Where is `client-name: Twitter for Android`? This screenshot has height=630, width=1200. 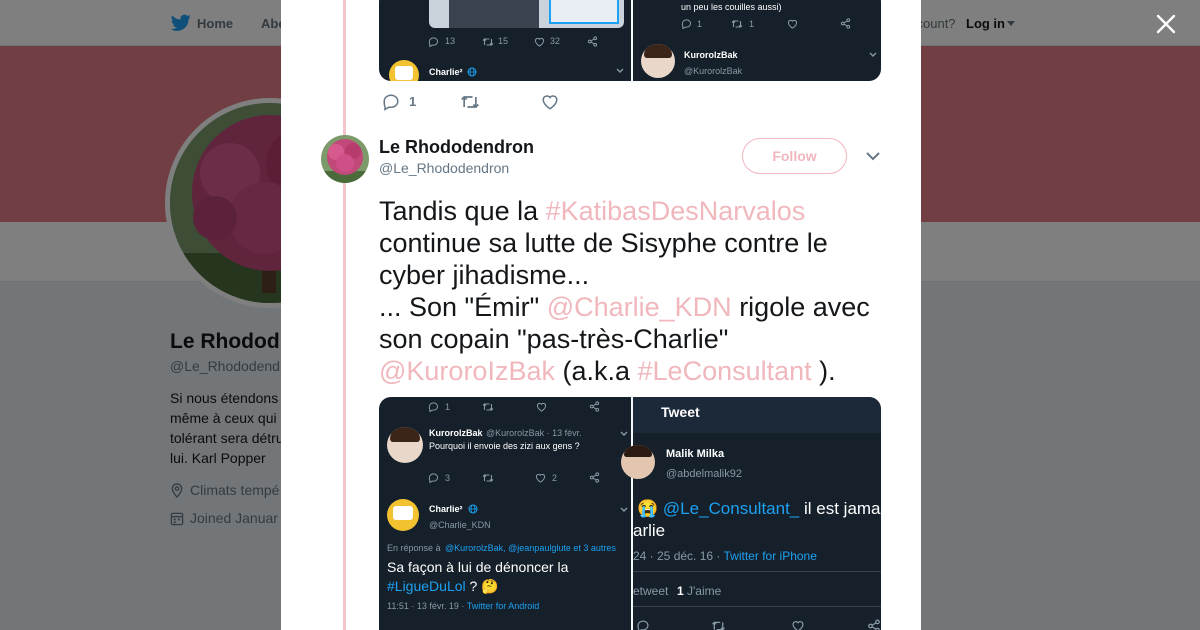 client-name: Twitter for Android is located at coordinates (503, 606).